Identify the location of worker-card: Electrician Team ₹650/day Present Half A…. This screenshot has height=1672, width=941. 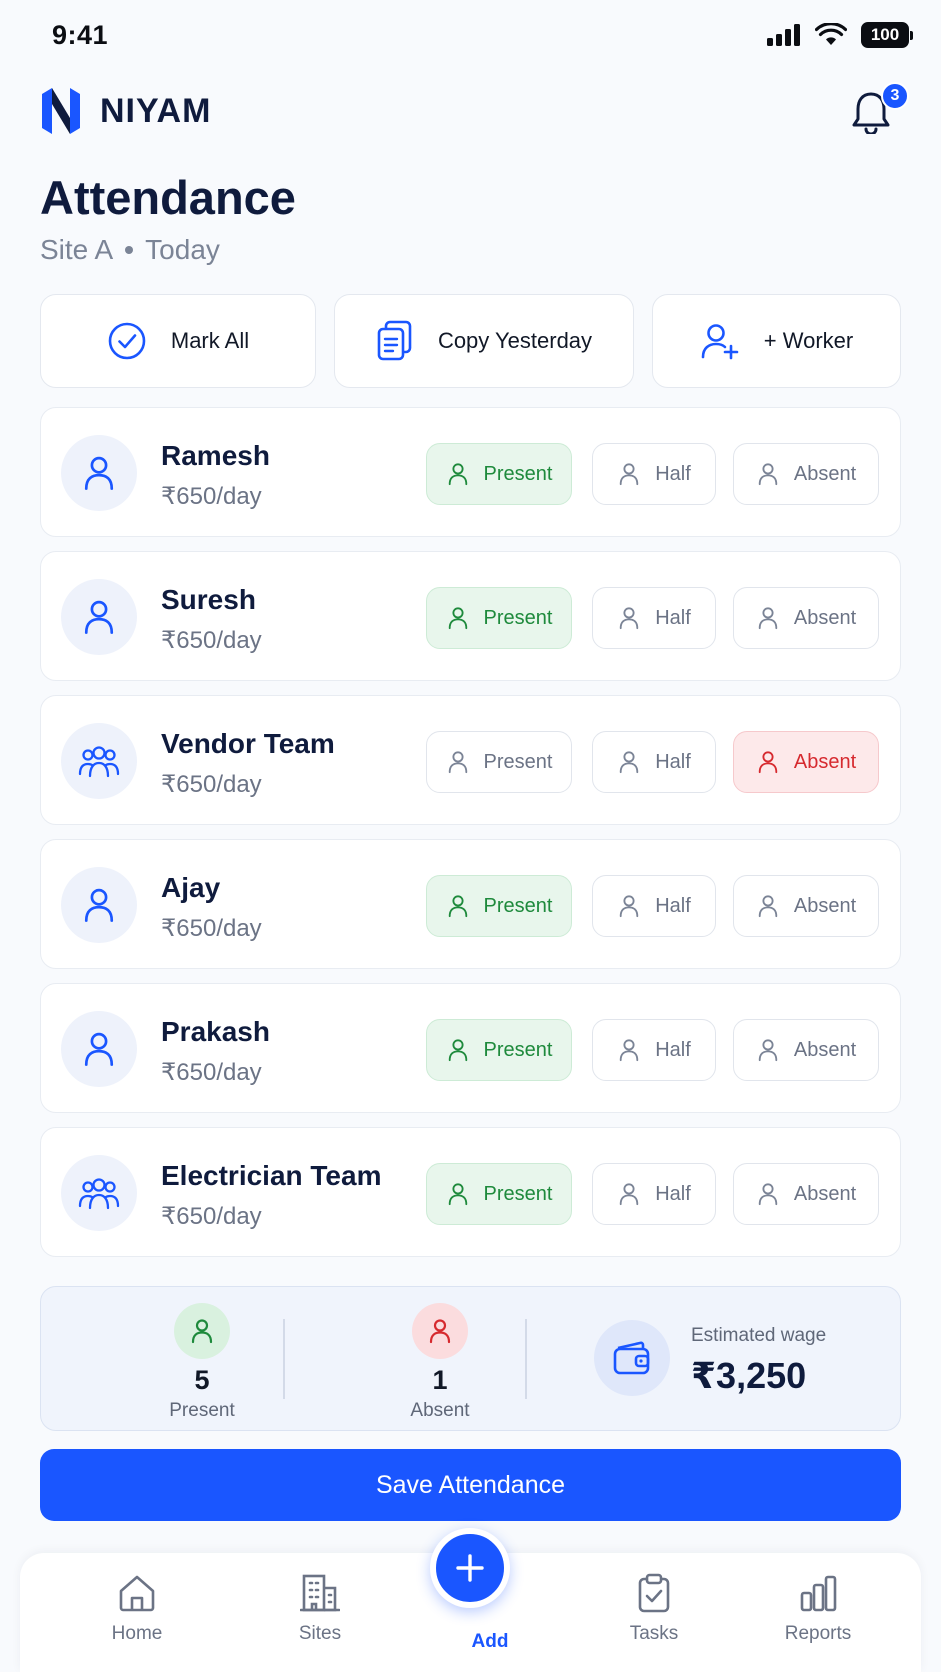
(470, 1192).